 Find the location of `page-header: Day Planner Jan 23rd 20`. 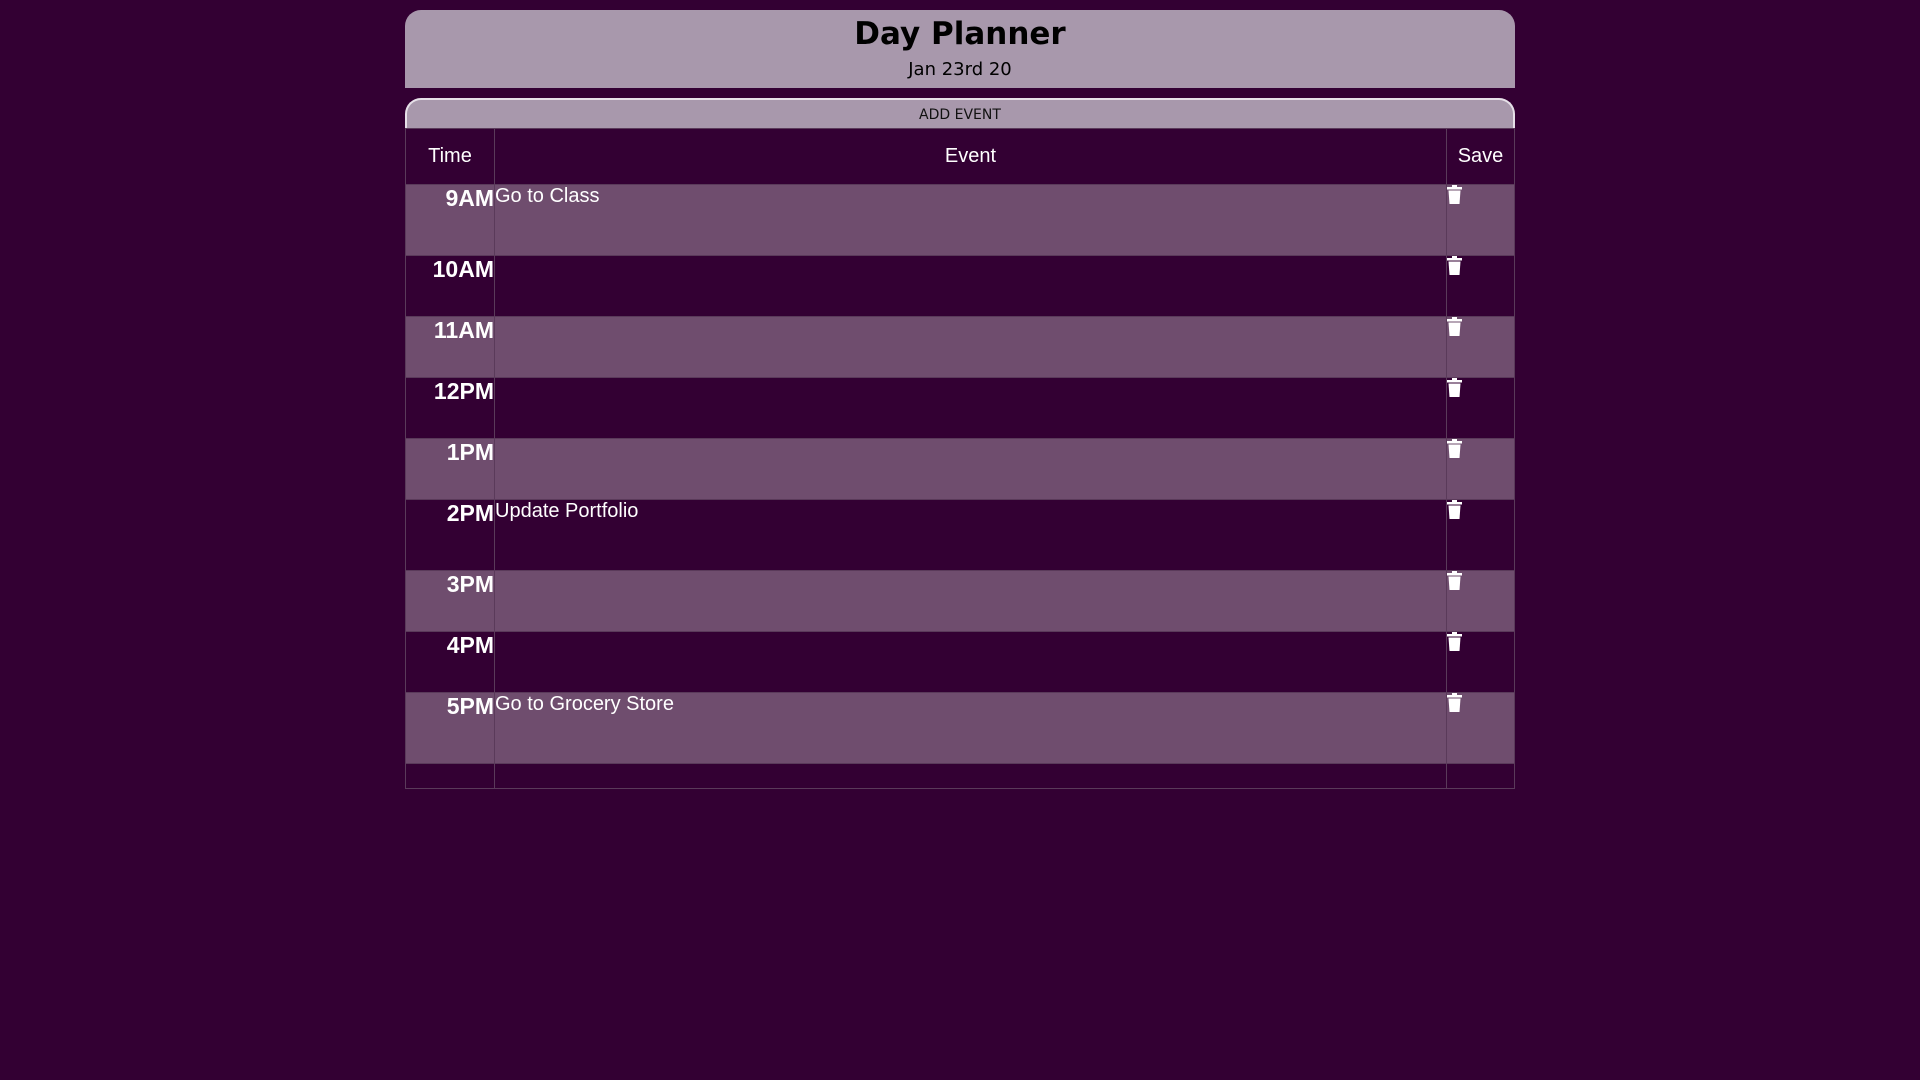

page-header: Day Planner Jan 23rd 20 is located at coordinates (960, 49).